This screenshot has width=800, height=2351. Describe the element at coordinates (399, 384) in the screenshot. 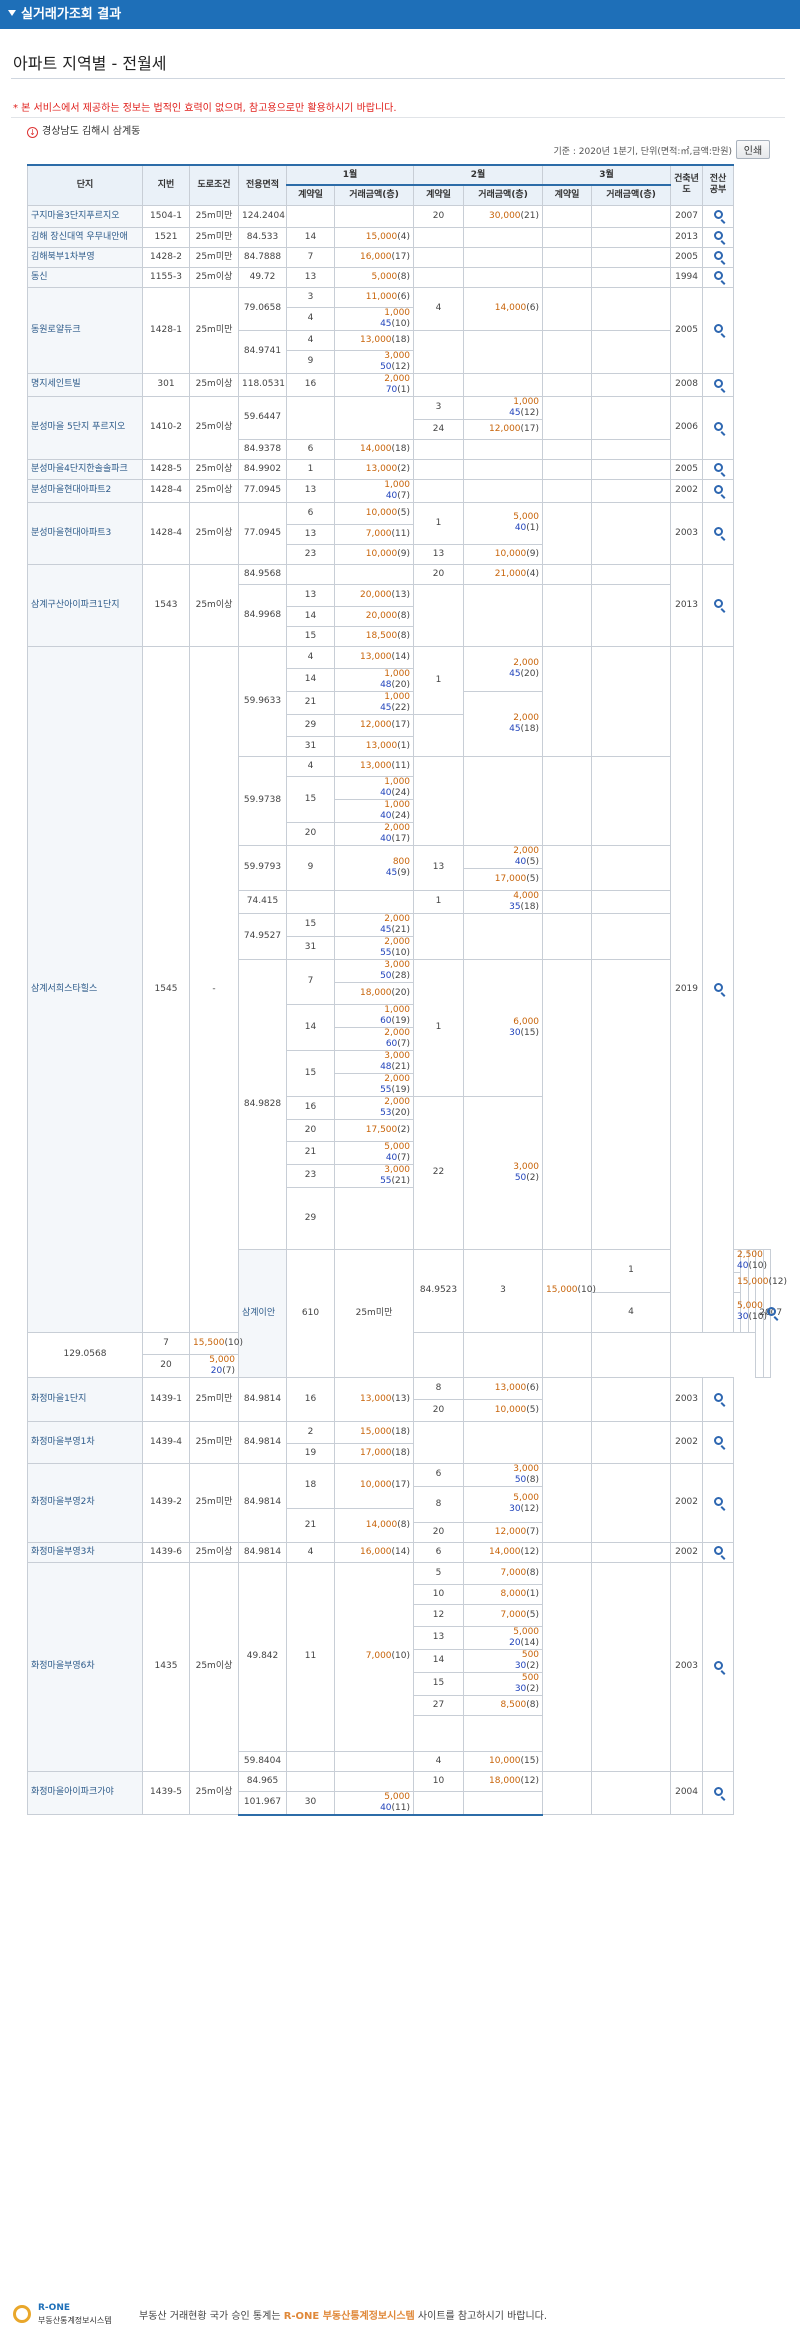

I see `table-row: 명지세인트빌 301 25m이상 118.0531 16 2,000 70(1) 2008` at that location.